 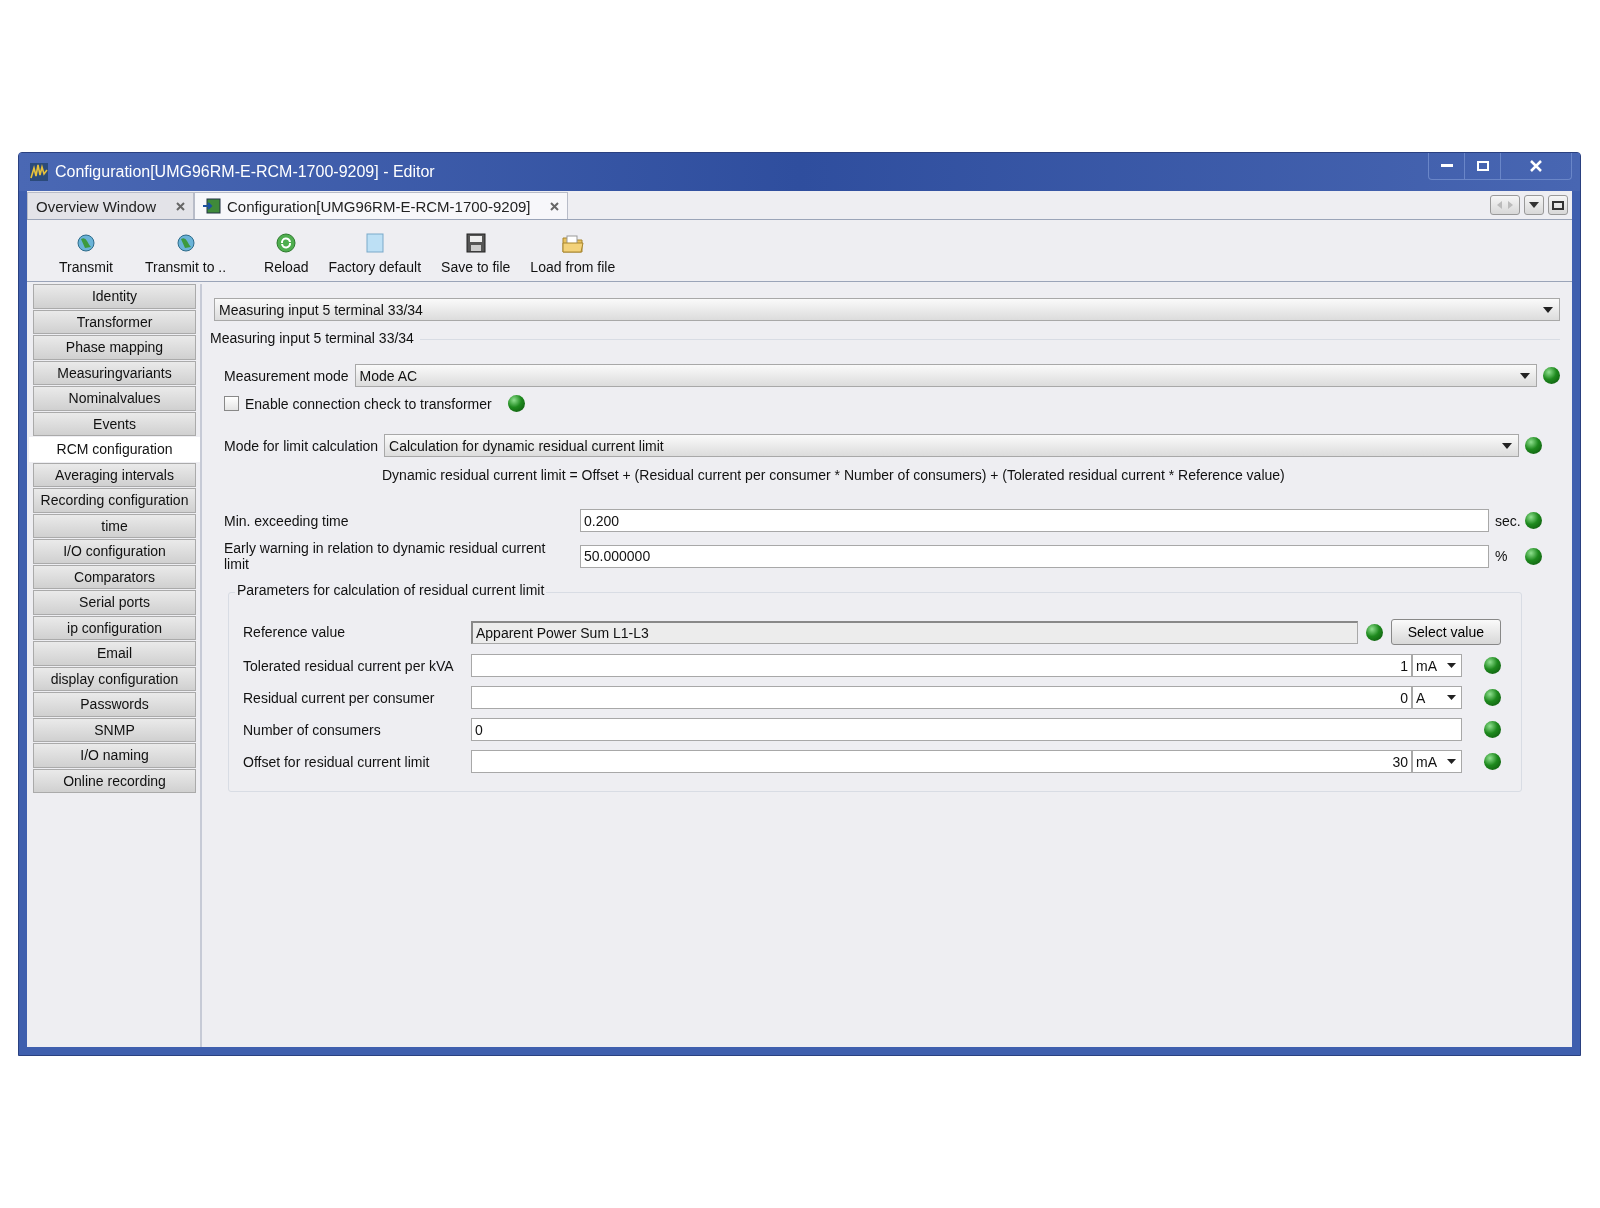 I want to click on field-label: Min. exceeding time, so click(x=287, y=520).